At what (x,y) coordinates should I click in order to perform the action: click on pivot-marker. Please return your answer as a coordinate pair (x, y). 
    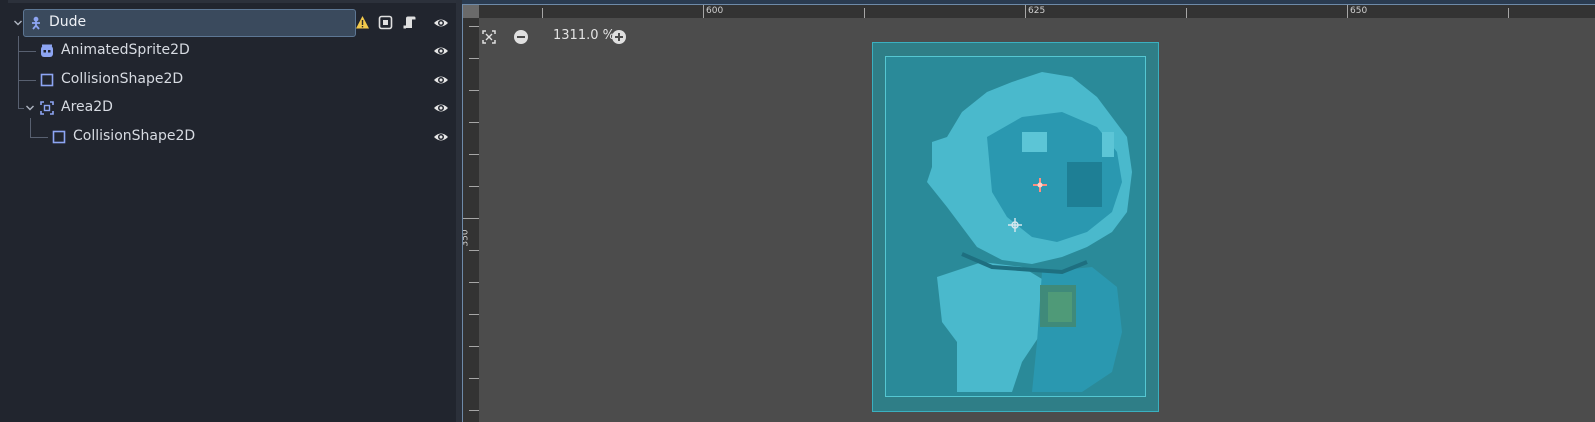
    Looking at the image, I should click on (1015, 225).